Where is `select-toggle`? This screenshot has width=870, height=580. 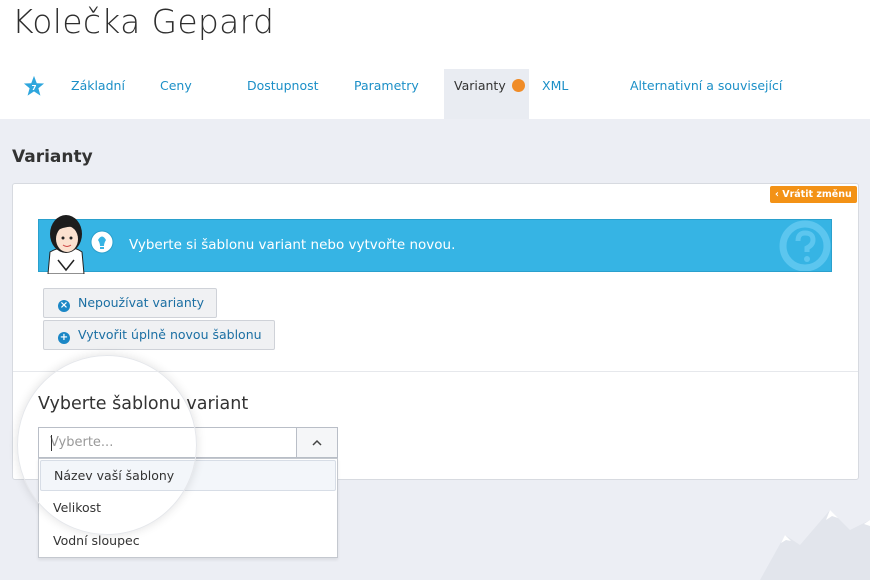 select-toggle is located at coordinates (316, 442).